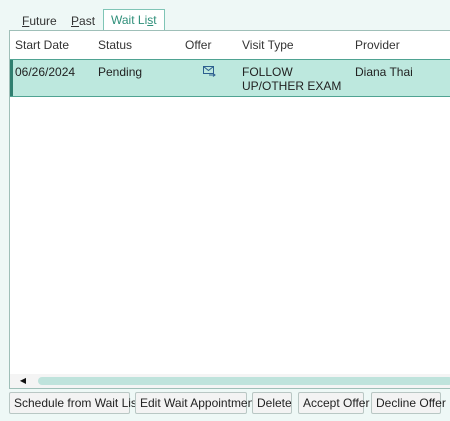  I want to click on column-header-status: Status, so click(115, 45).